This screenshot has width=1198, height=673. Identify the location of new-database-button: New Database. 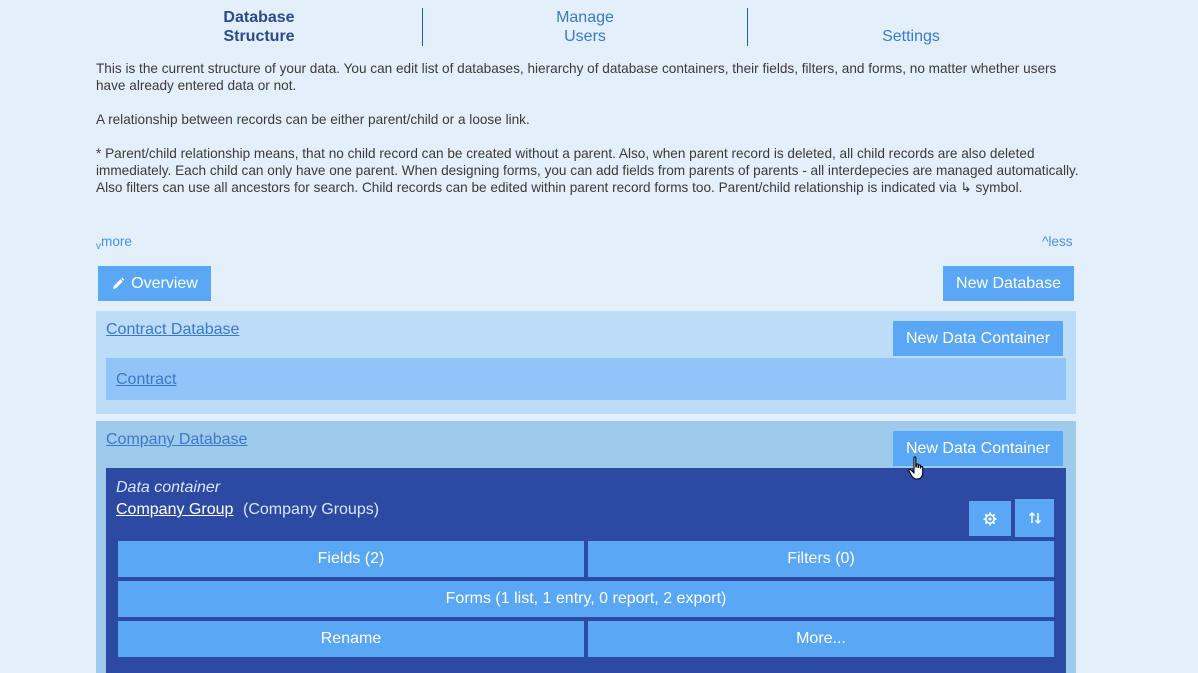
(1008, 283).